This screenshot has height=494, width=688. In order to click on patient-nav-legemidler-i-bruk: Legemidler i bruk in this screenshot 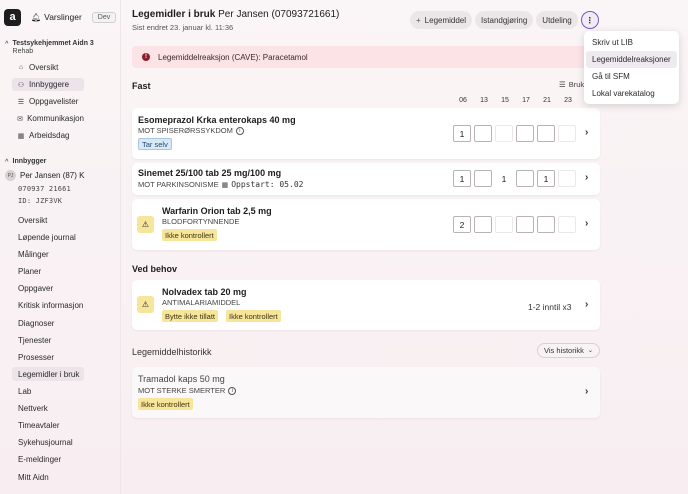, I will do `click(48, 374)`.